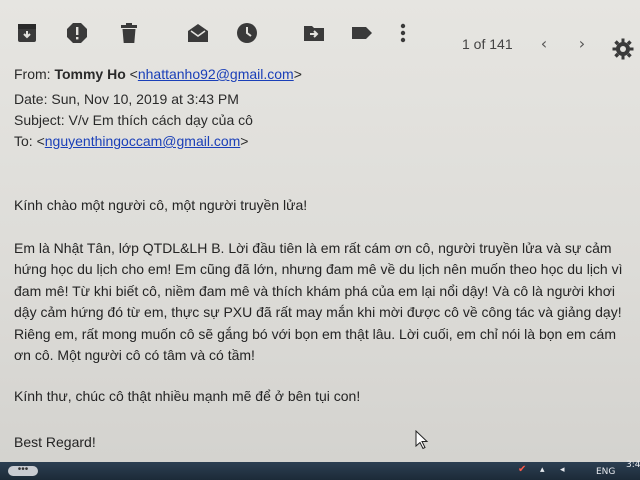  Describe the element at coordinates (39, 120) in the screenshot. I see `subject-label: Subject:` at that location.